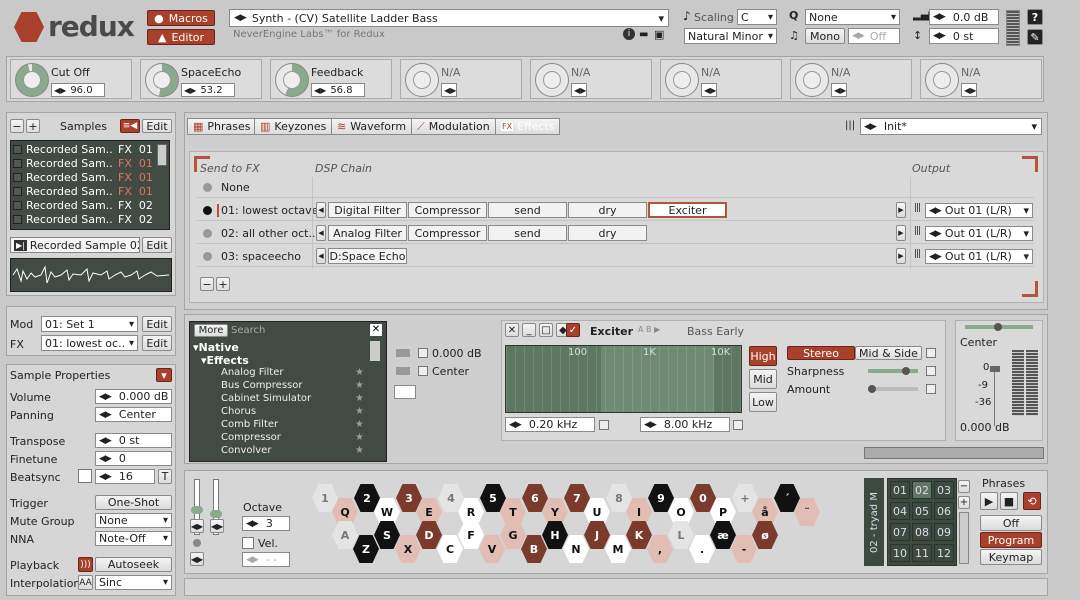 Image resolution: width=1080 pixels, height=600 pixels. I want to click on tab-waveform: ≋ Waveform, so click(372, 126).